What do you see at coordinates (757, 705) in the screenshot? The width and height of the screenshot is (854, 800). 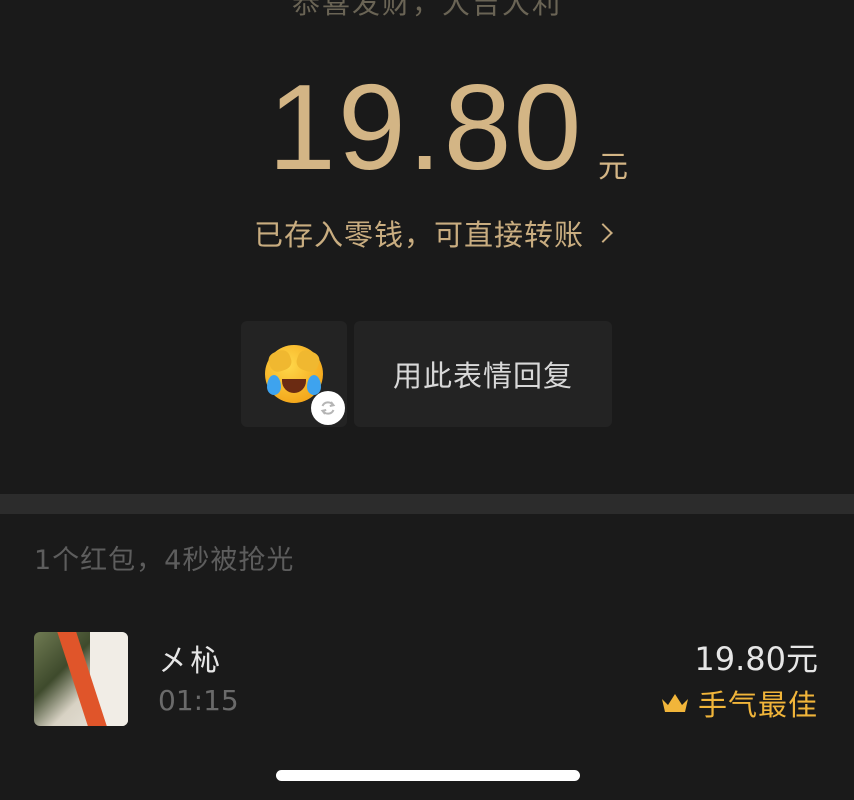 I see `best-luck-label: 手气最佳` at bounding box center [757, 705].